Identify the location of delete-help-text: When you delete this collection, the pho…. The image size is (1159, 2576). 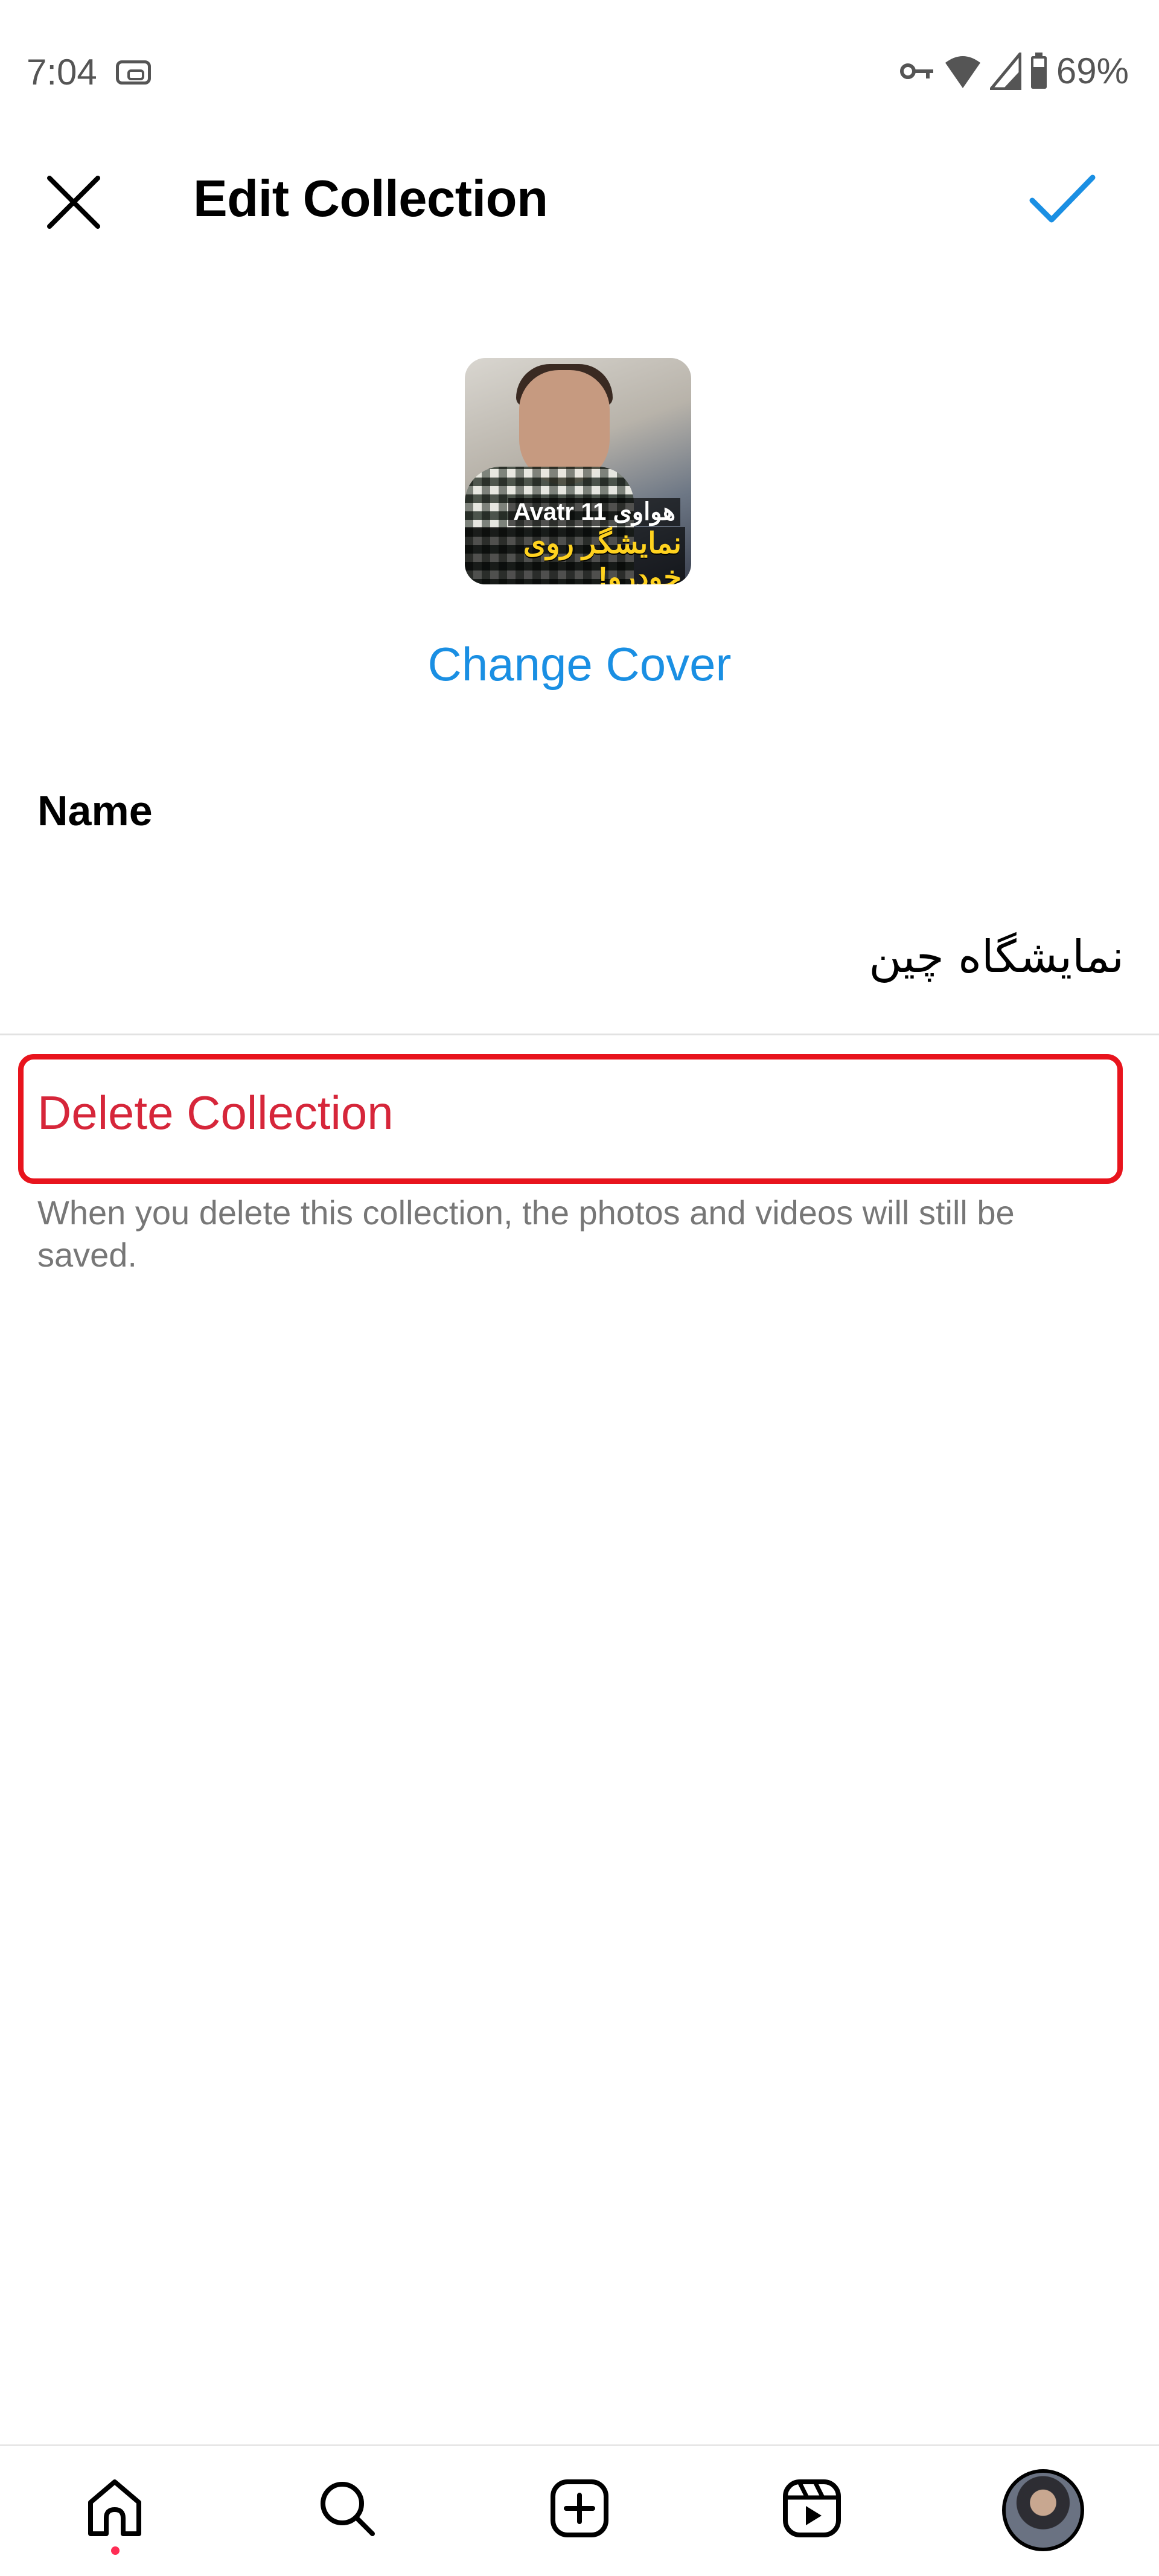
(526, 1234).